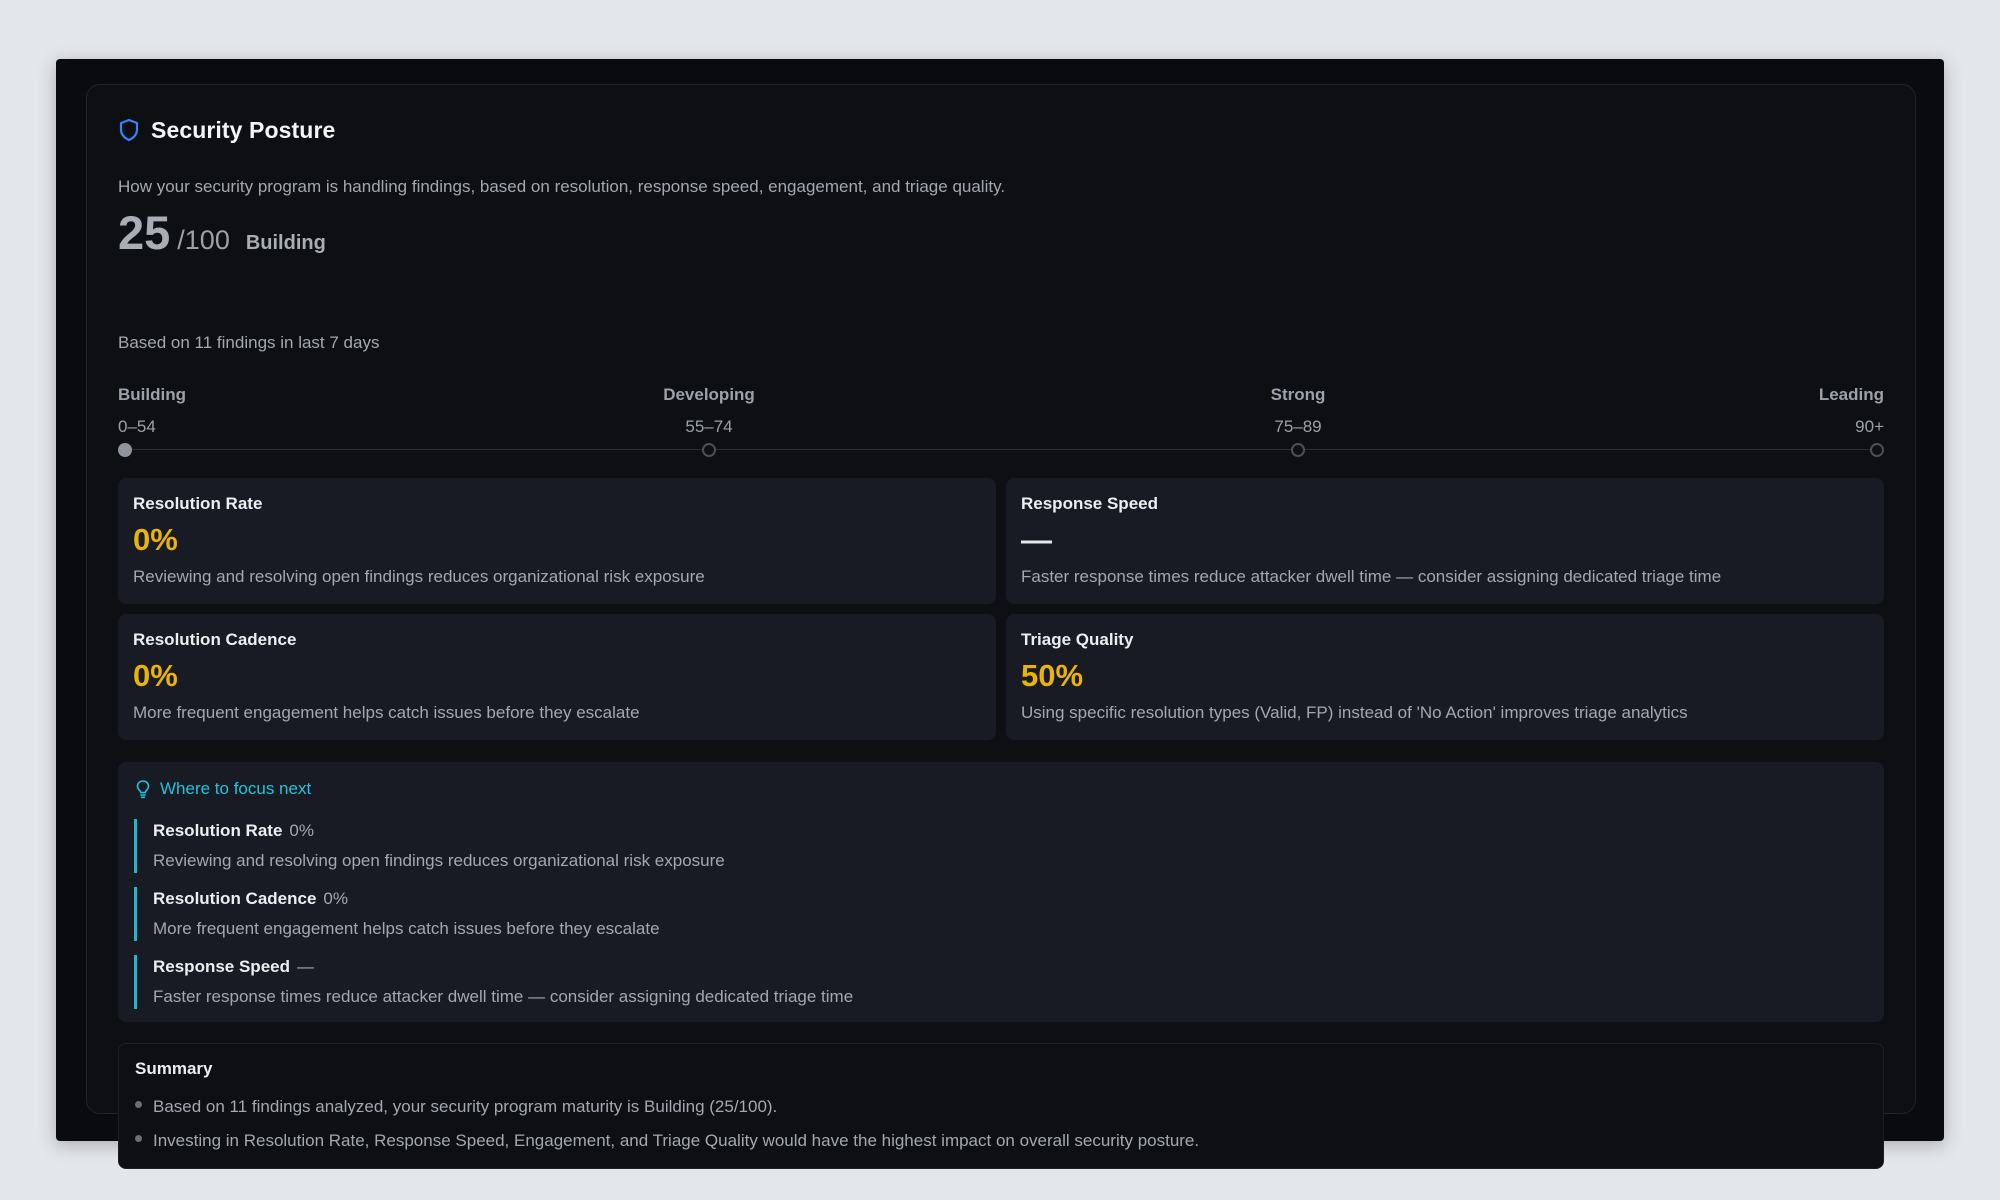 The image size is (2000, 1200). What do you see at coordinates (1036, 539) in the screenshot?
I see `metric-value: —` at bounding box center [1036, 539].